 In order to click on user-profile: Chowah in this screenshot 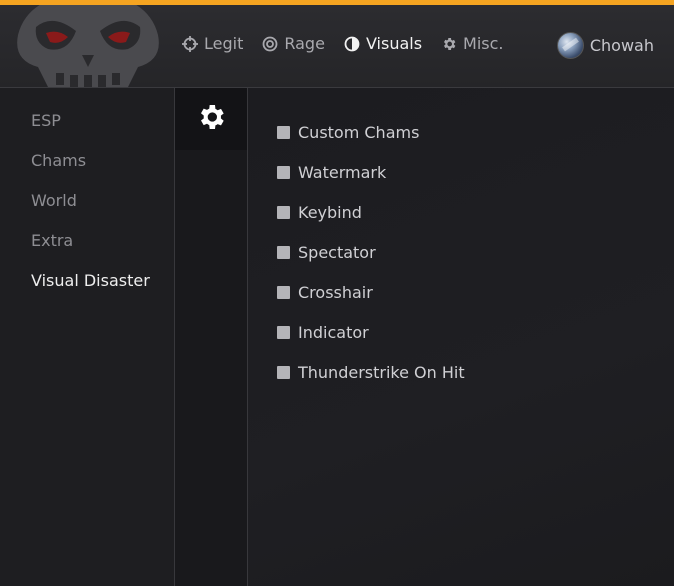, I will do `click(605, 45)`.